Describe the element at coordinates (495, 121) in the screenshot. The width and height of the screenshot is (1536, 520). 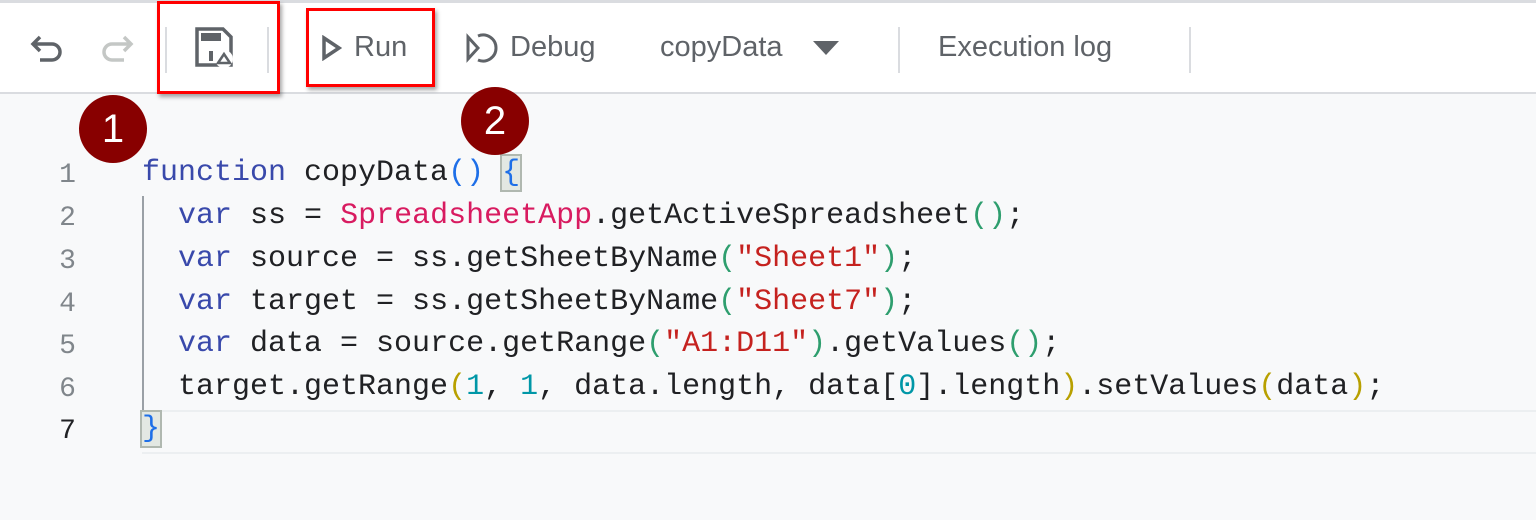
I see `step-badge-2: 2` at that location.